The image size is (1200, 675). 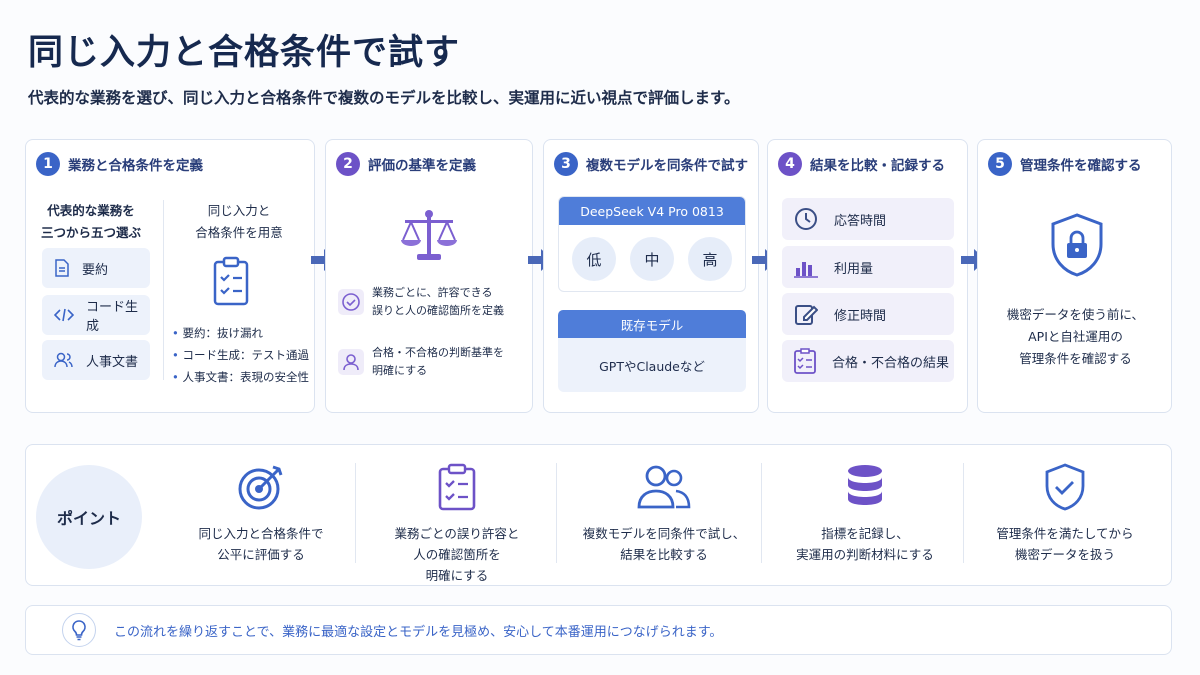 What do you see at coordinates (868, 314) in the screenshot?
I see `metric-fix-time: 修正時間` at bounding box center [868, 314].